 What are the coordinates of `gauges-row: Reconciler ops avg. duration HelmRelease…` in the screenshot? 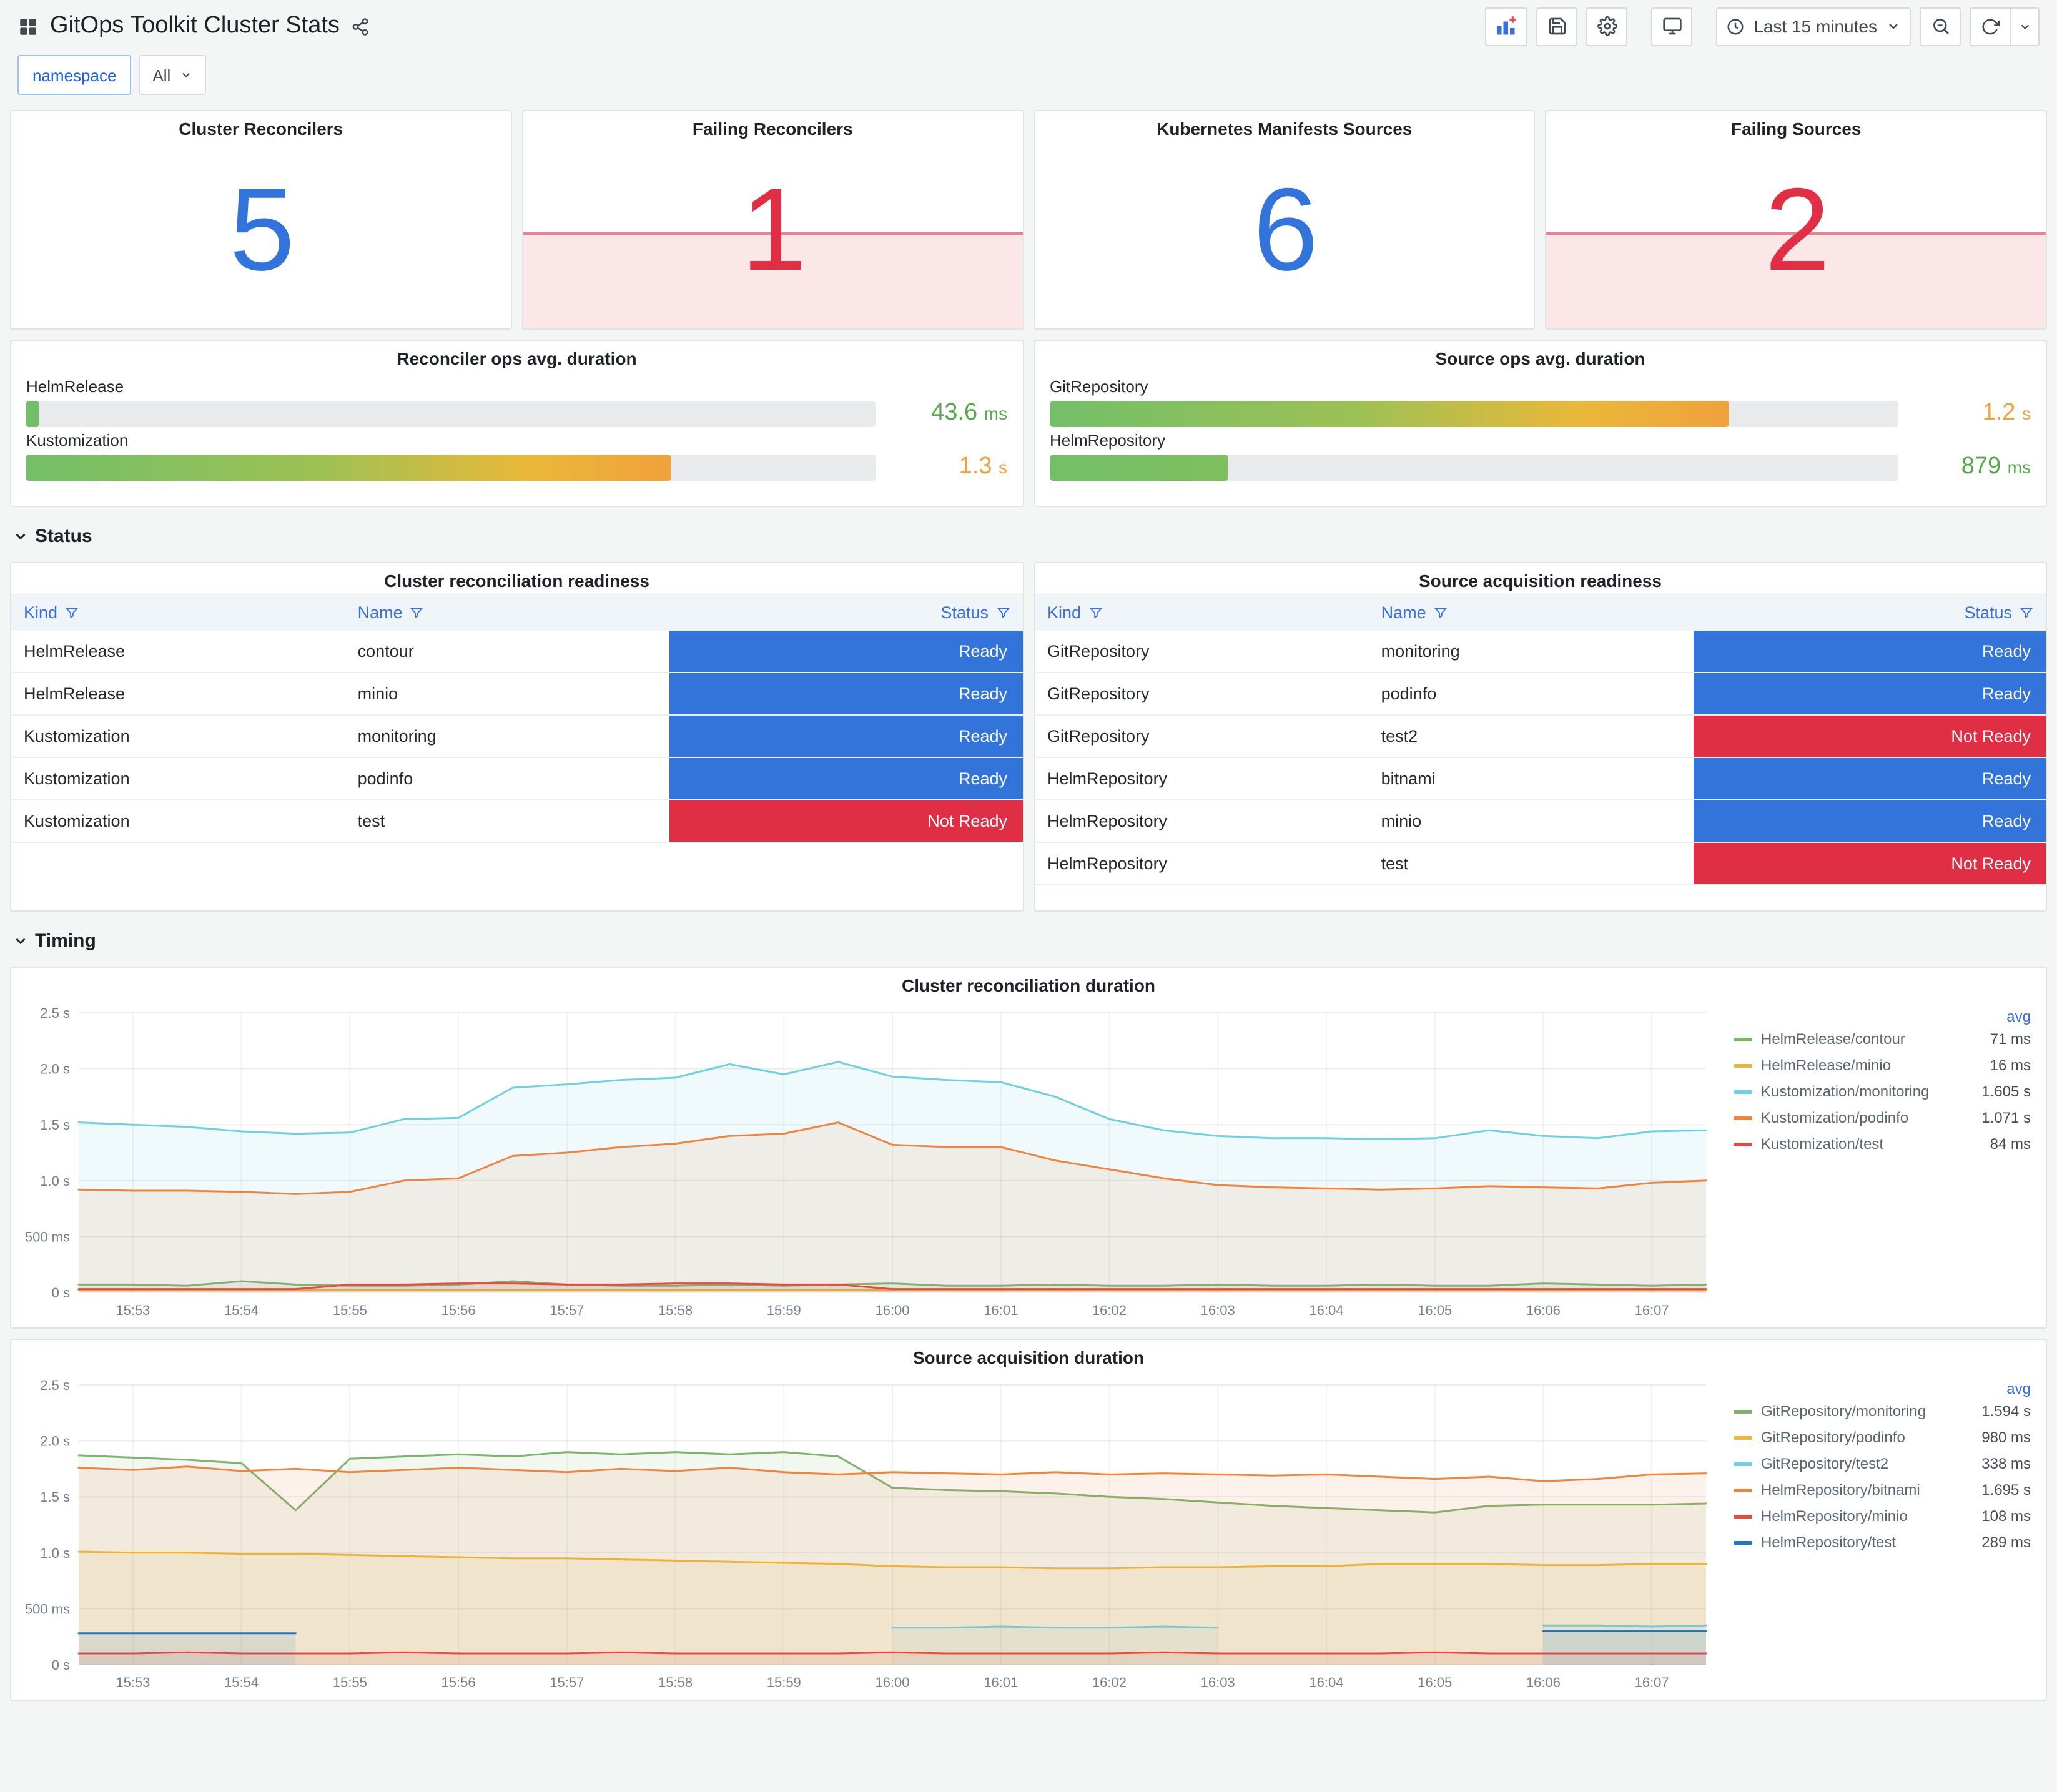 It's located at (1028, 423).